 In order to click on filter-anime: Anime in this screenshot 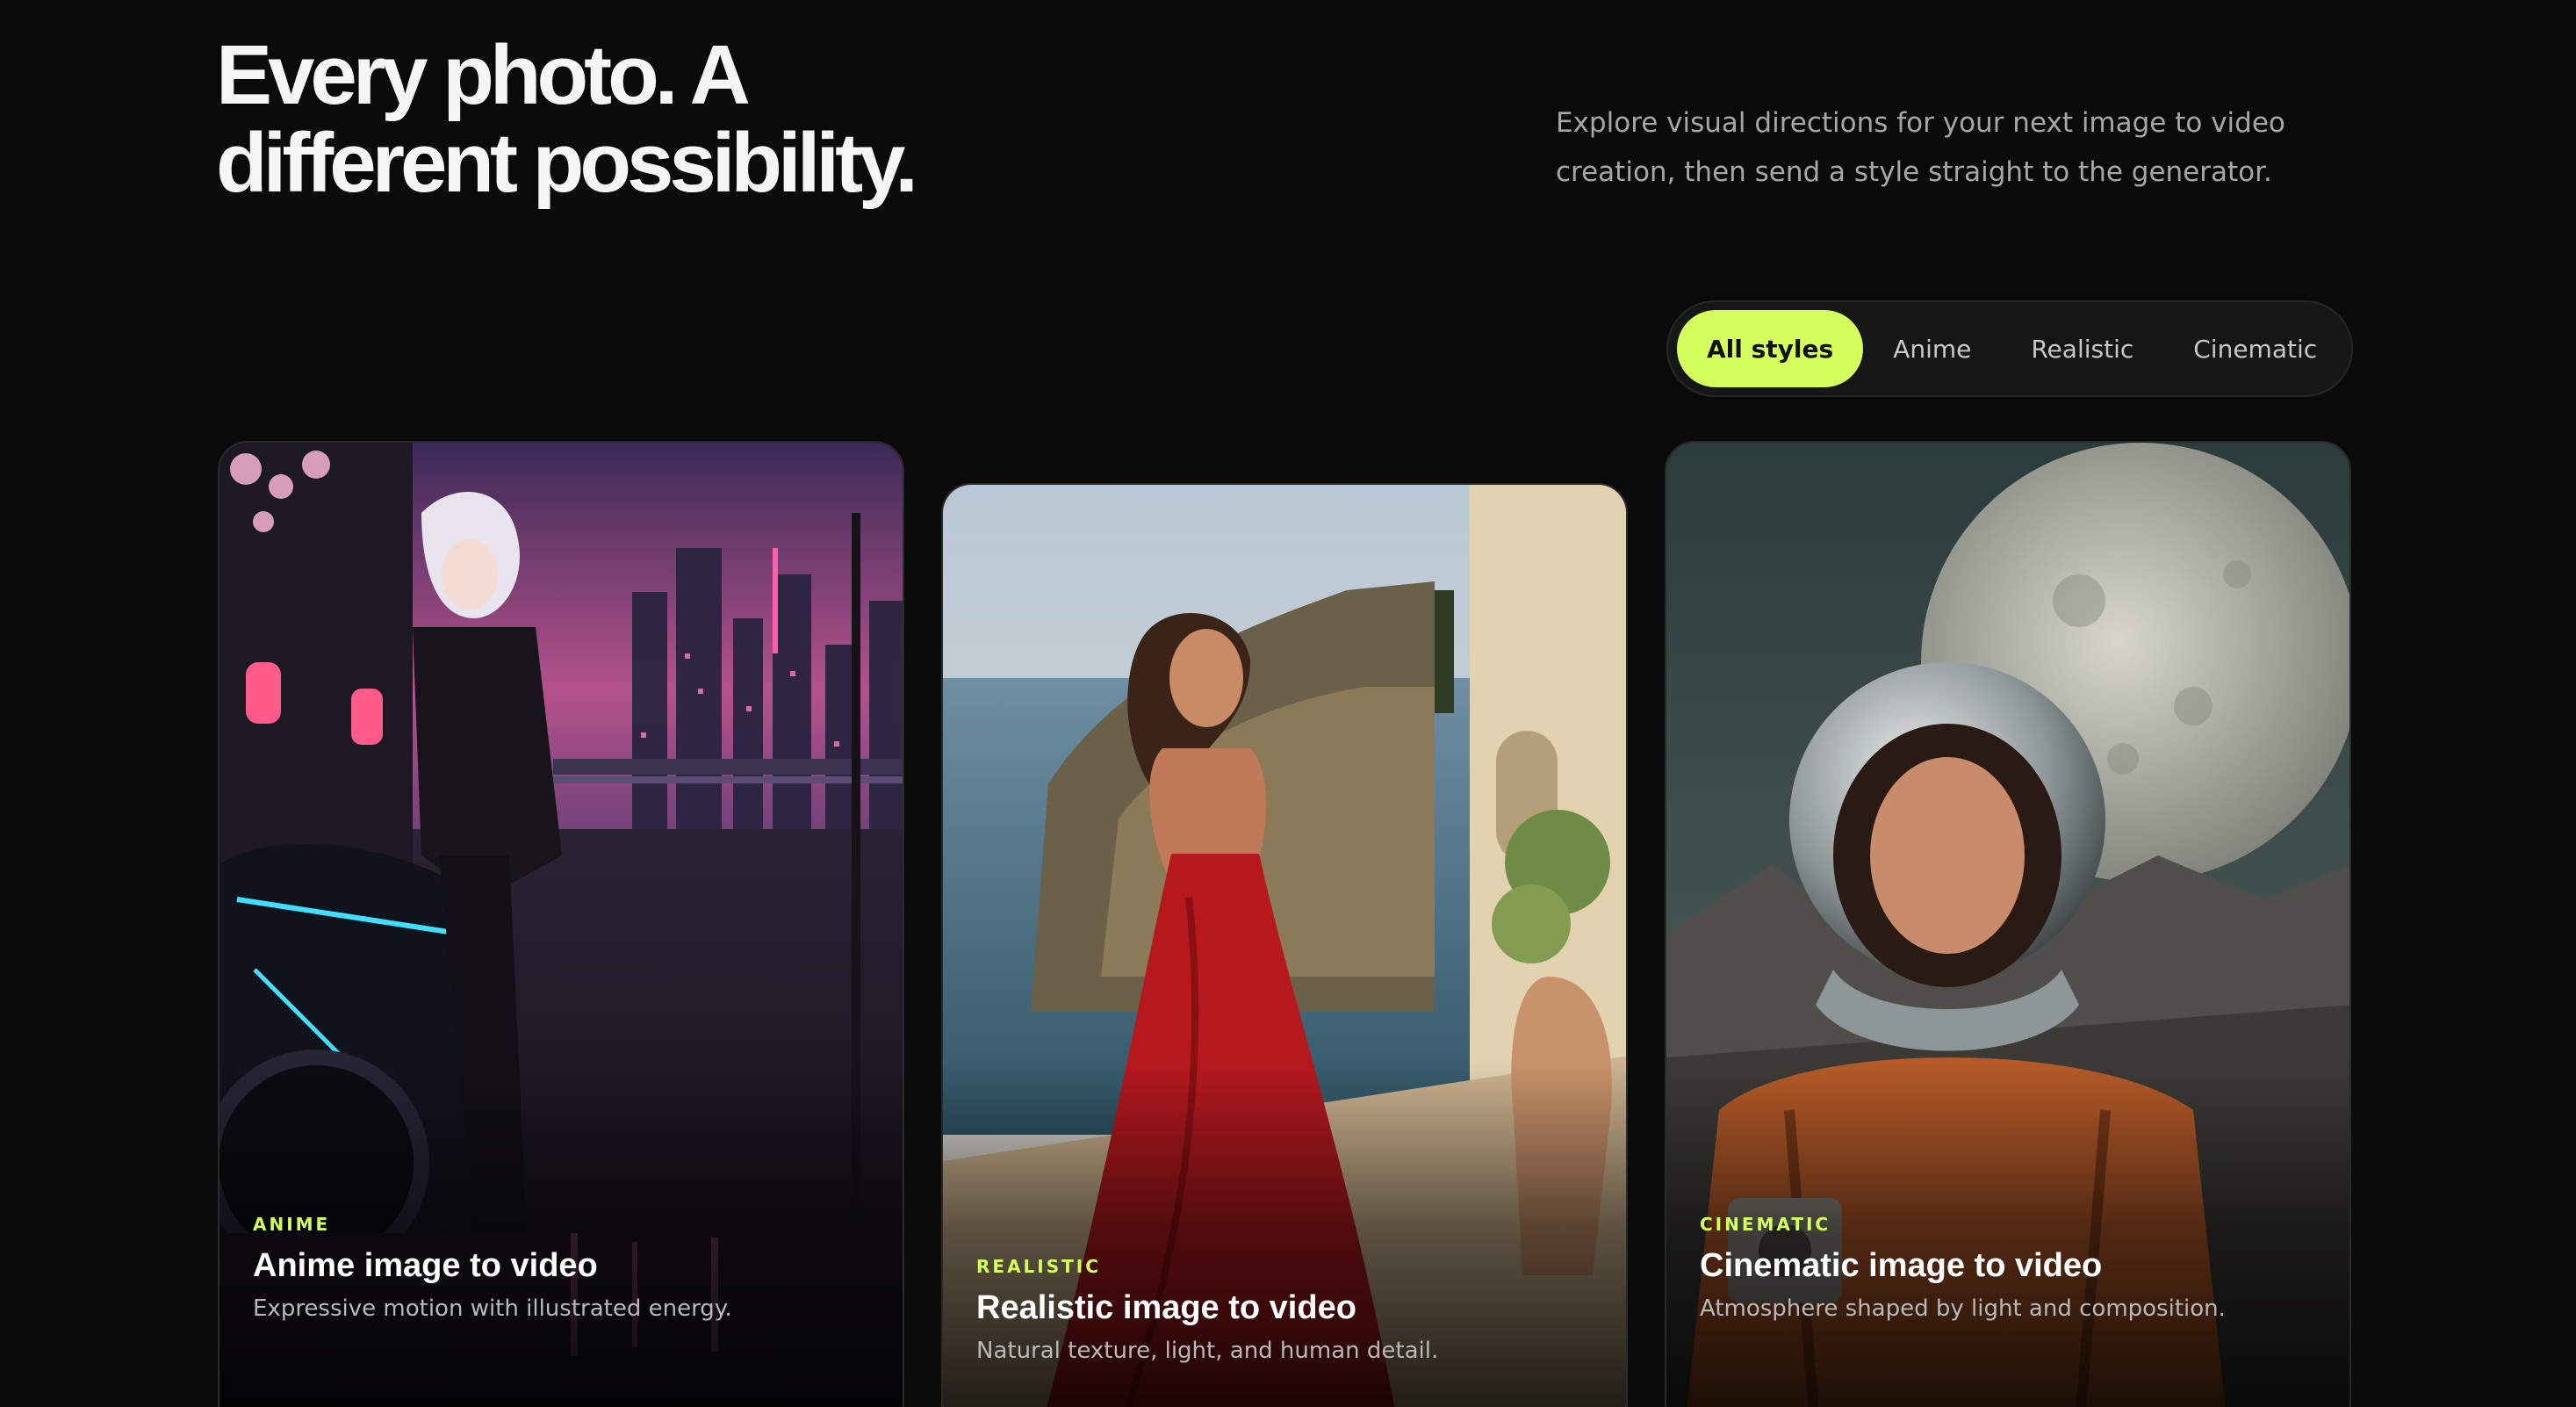, I will do `click(1932, 349)`.